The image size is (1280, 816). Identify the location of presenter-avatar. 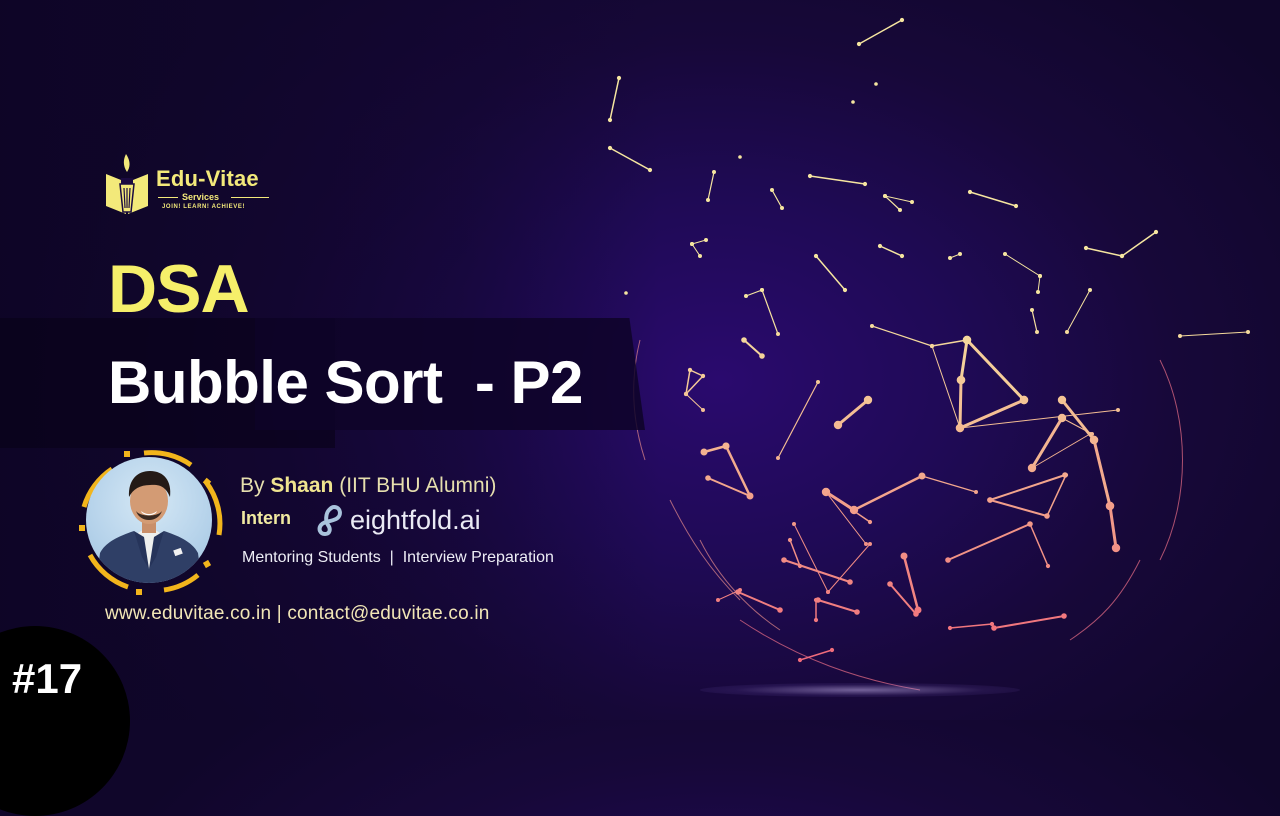
(151, 522).